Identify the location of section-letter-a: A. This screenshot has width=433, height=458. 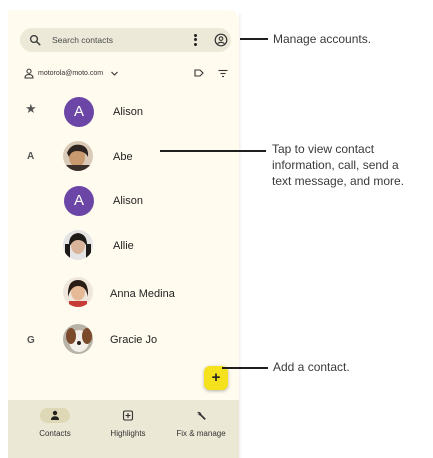
(31, 156).